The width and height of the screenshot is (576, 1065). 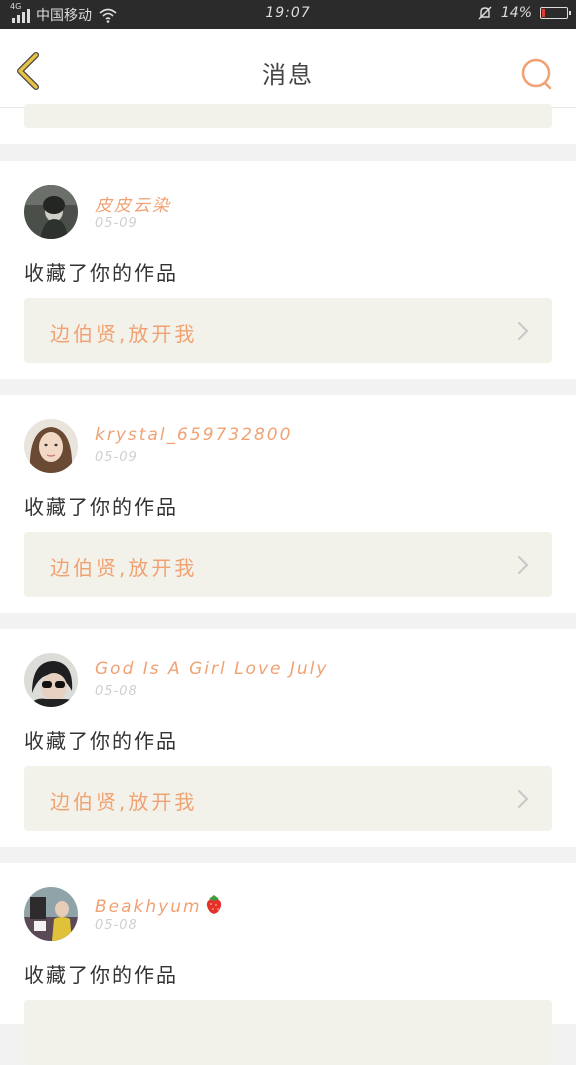 I want to click on work-link, so click(x=288, y=1032).